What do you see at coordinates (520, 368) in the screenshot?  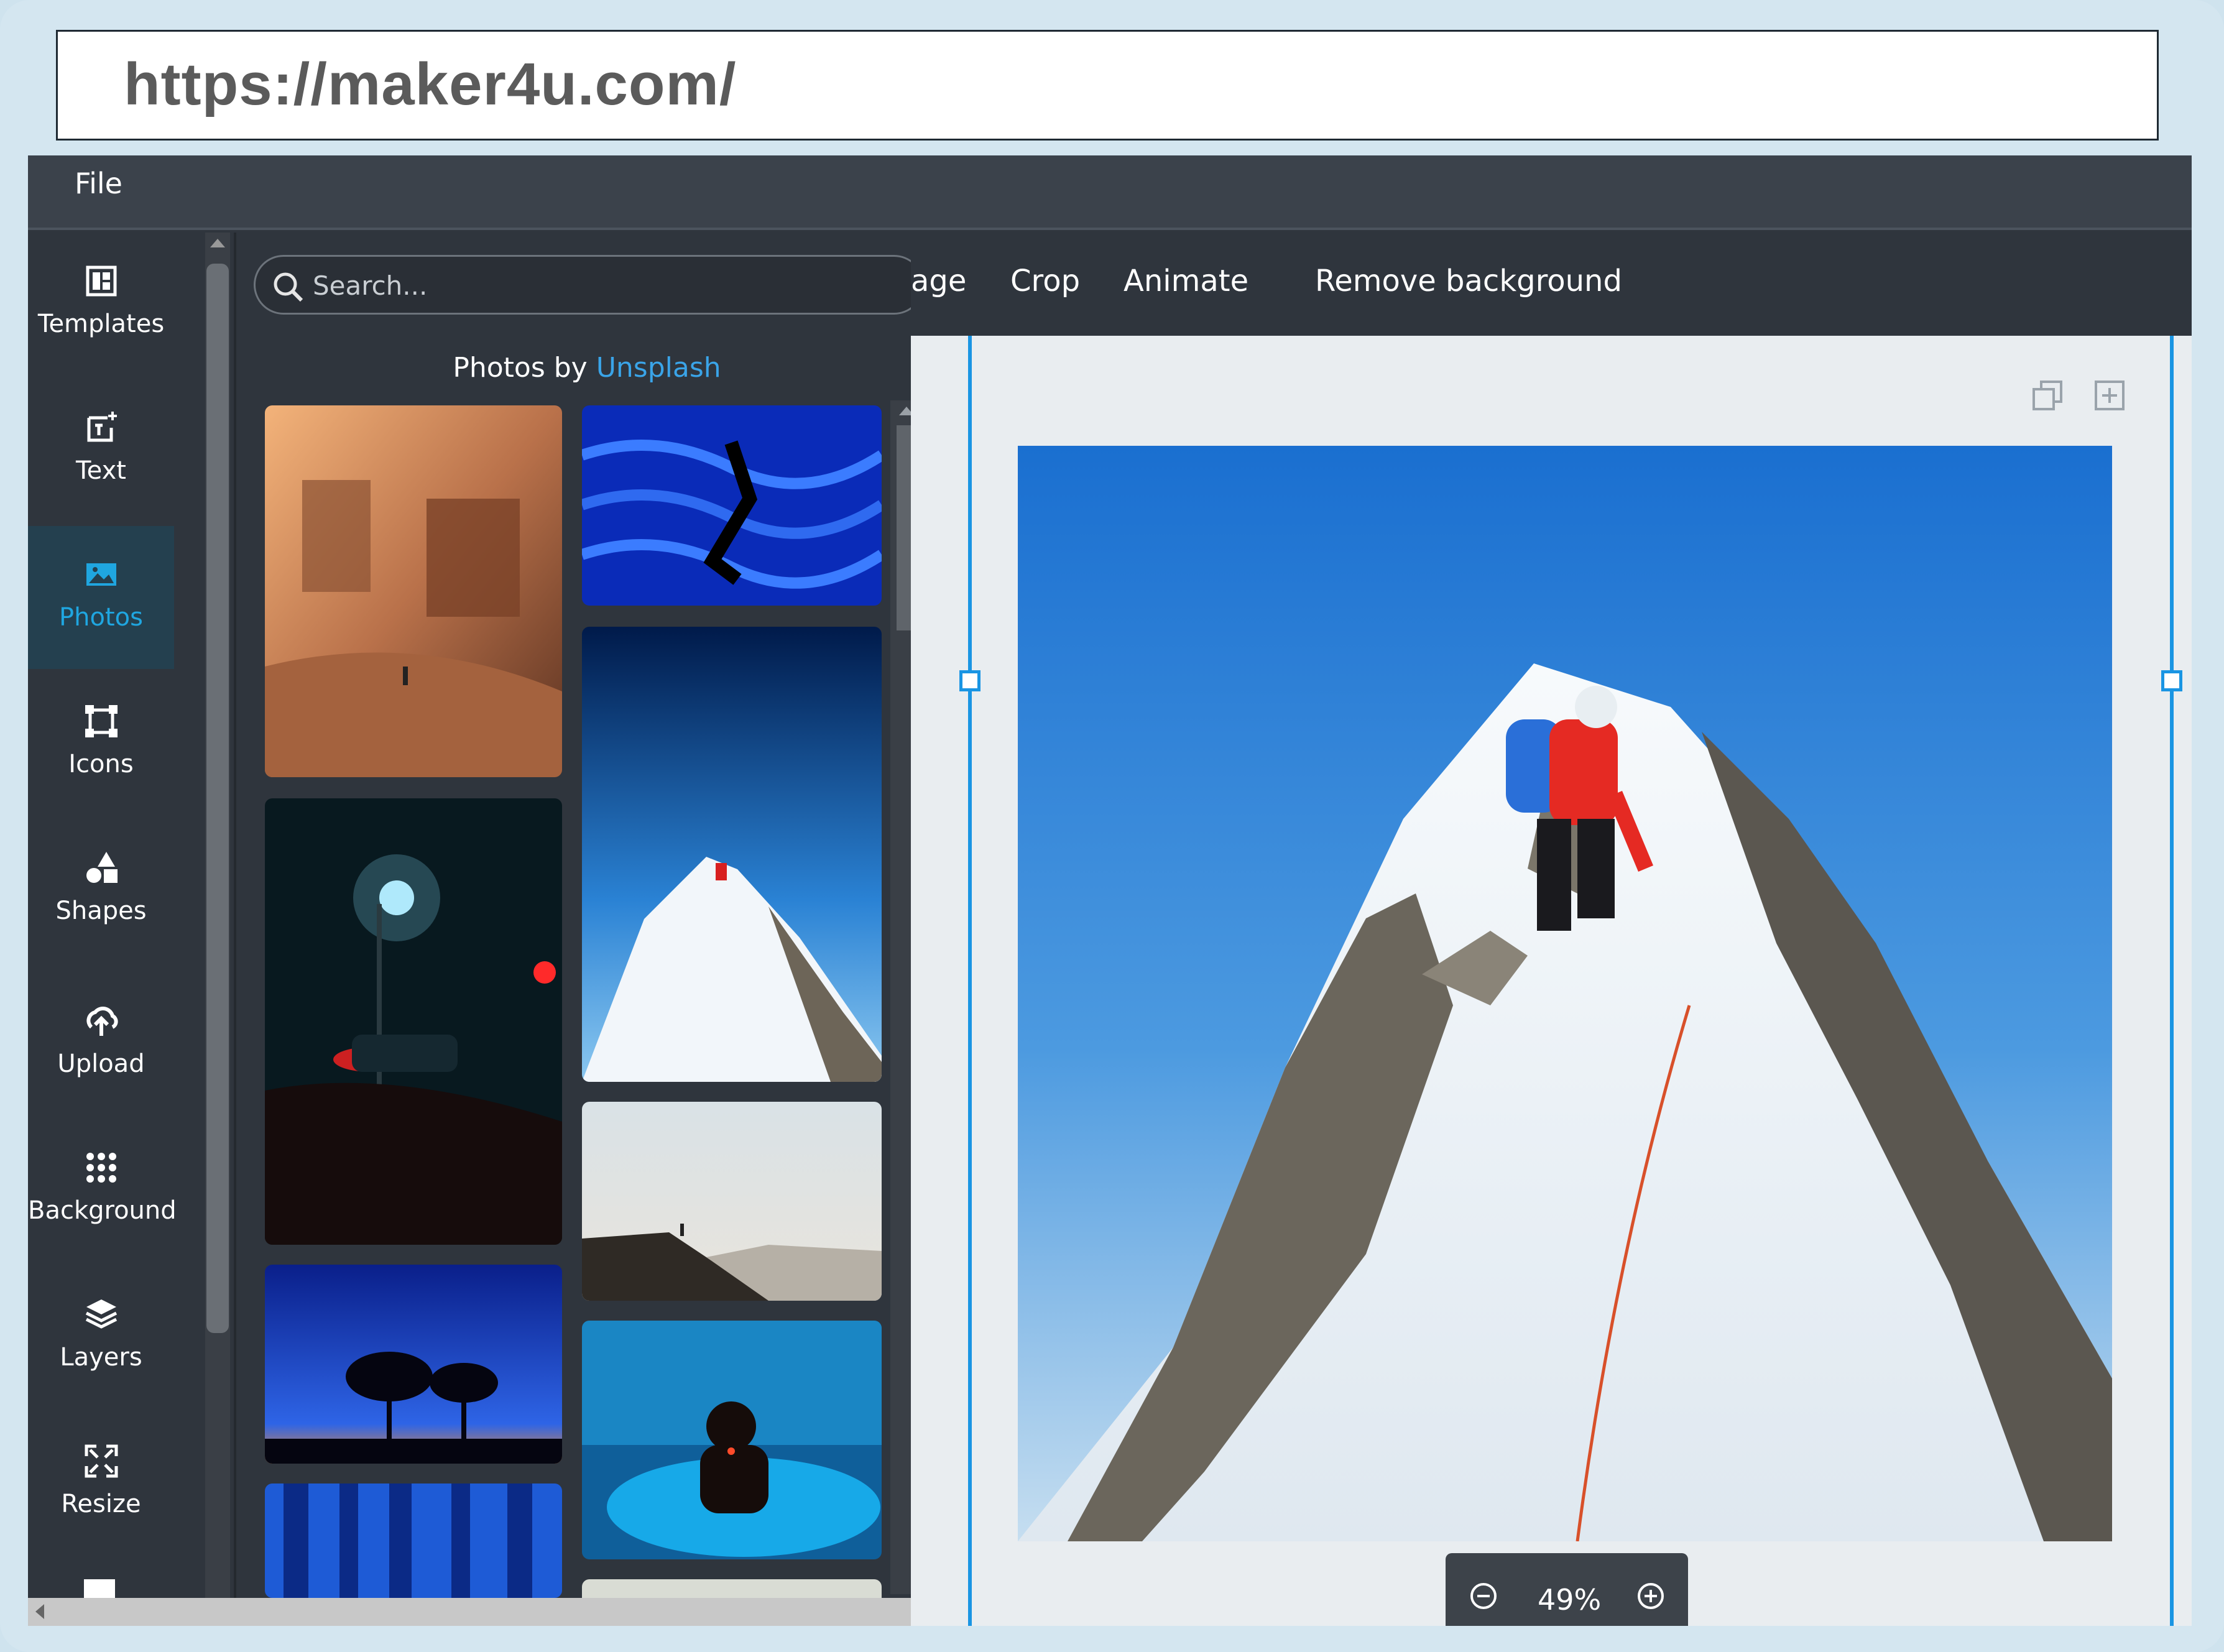 I see `credit-prefix: Photos by` at bounding box center [520, 368].